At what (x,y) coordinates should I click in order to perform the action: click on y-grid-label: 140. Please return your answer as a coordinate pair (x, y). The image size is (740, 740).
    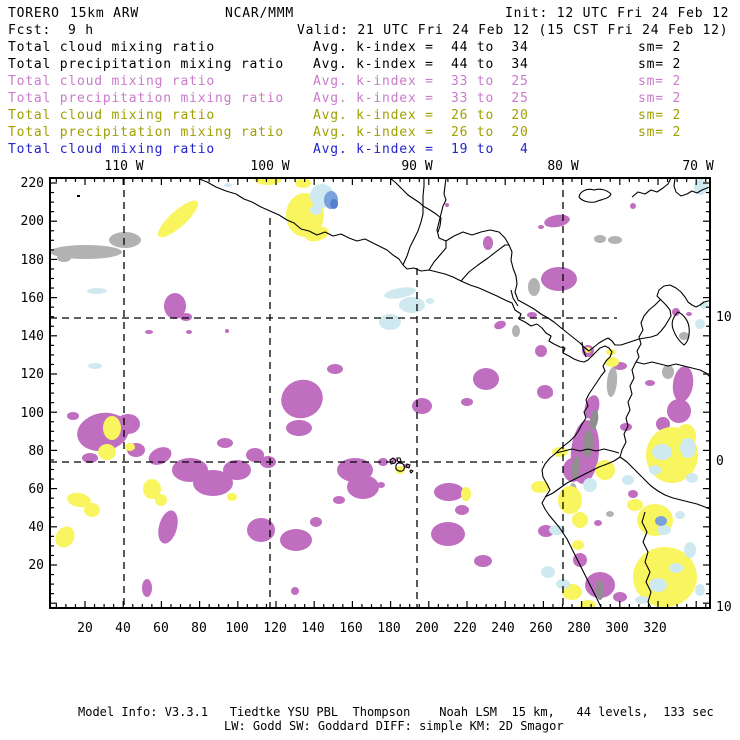
    Looking at the image, I should click on (32, 336).